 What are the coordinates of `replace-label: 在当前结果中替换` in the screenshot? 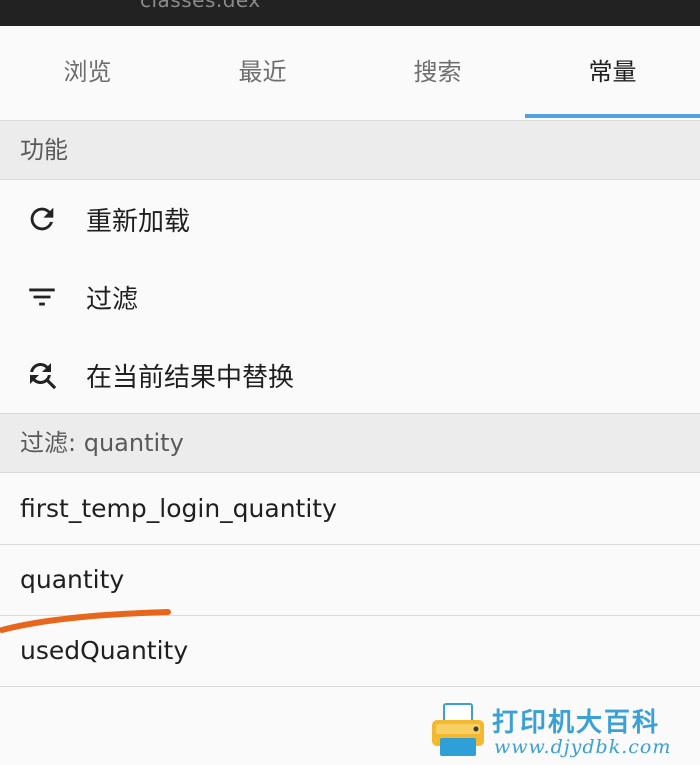 It's located at (190, 377).